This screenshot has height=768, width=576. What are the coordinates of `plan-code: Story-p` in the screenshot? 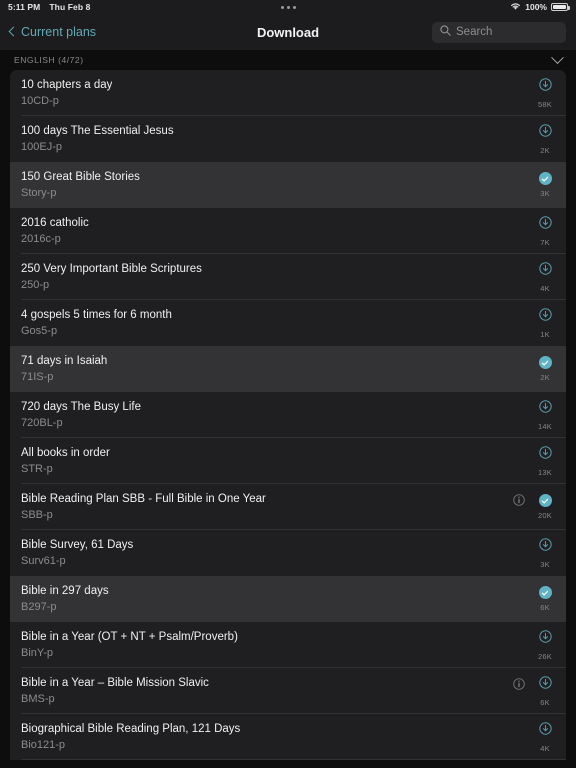 It's located at (39, 193).